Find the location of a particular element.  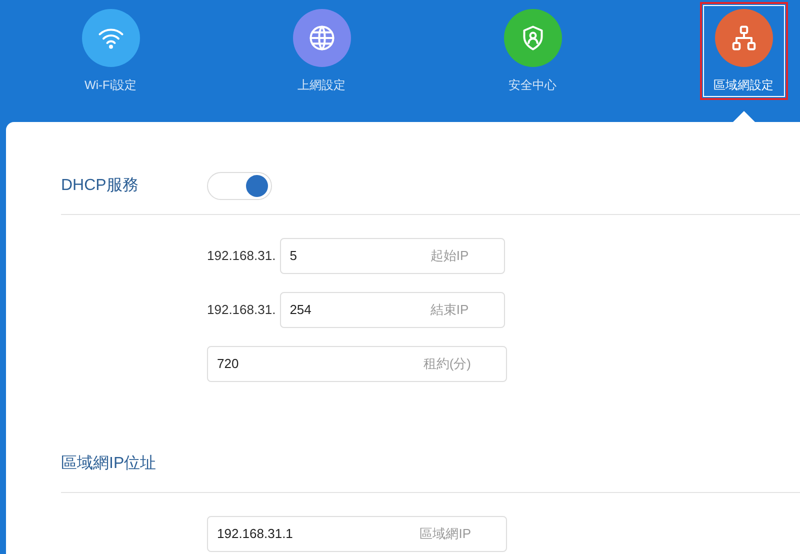

input-field: 5 起始IP is located at coordinates (392, 256).